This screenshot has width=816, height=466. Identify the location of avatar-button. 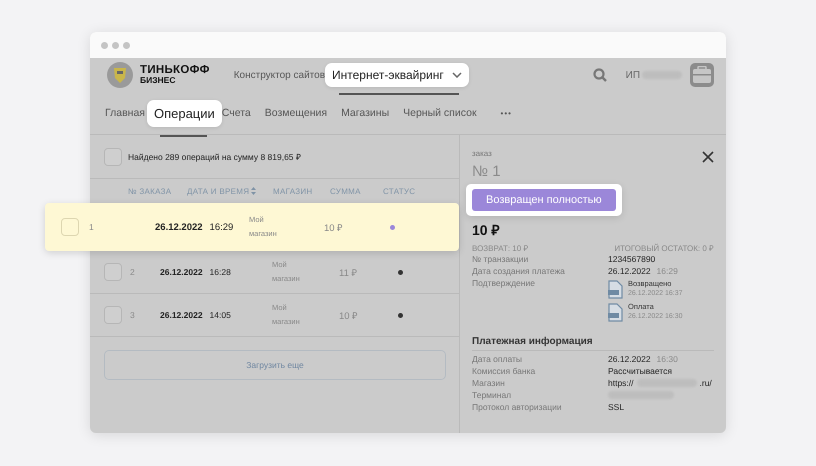
(702, 75).